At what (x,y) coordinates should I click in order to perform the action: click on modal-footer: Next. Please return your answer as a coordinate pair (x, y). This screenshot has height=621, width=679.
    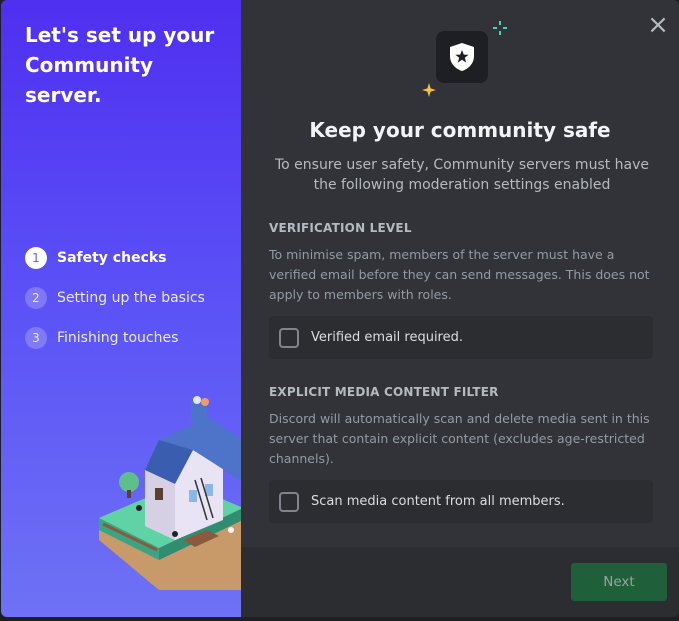
    Looking at the image, I should click on (460, 582).